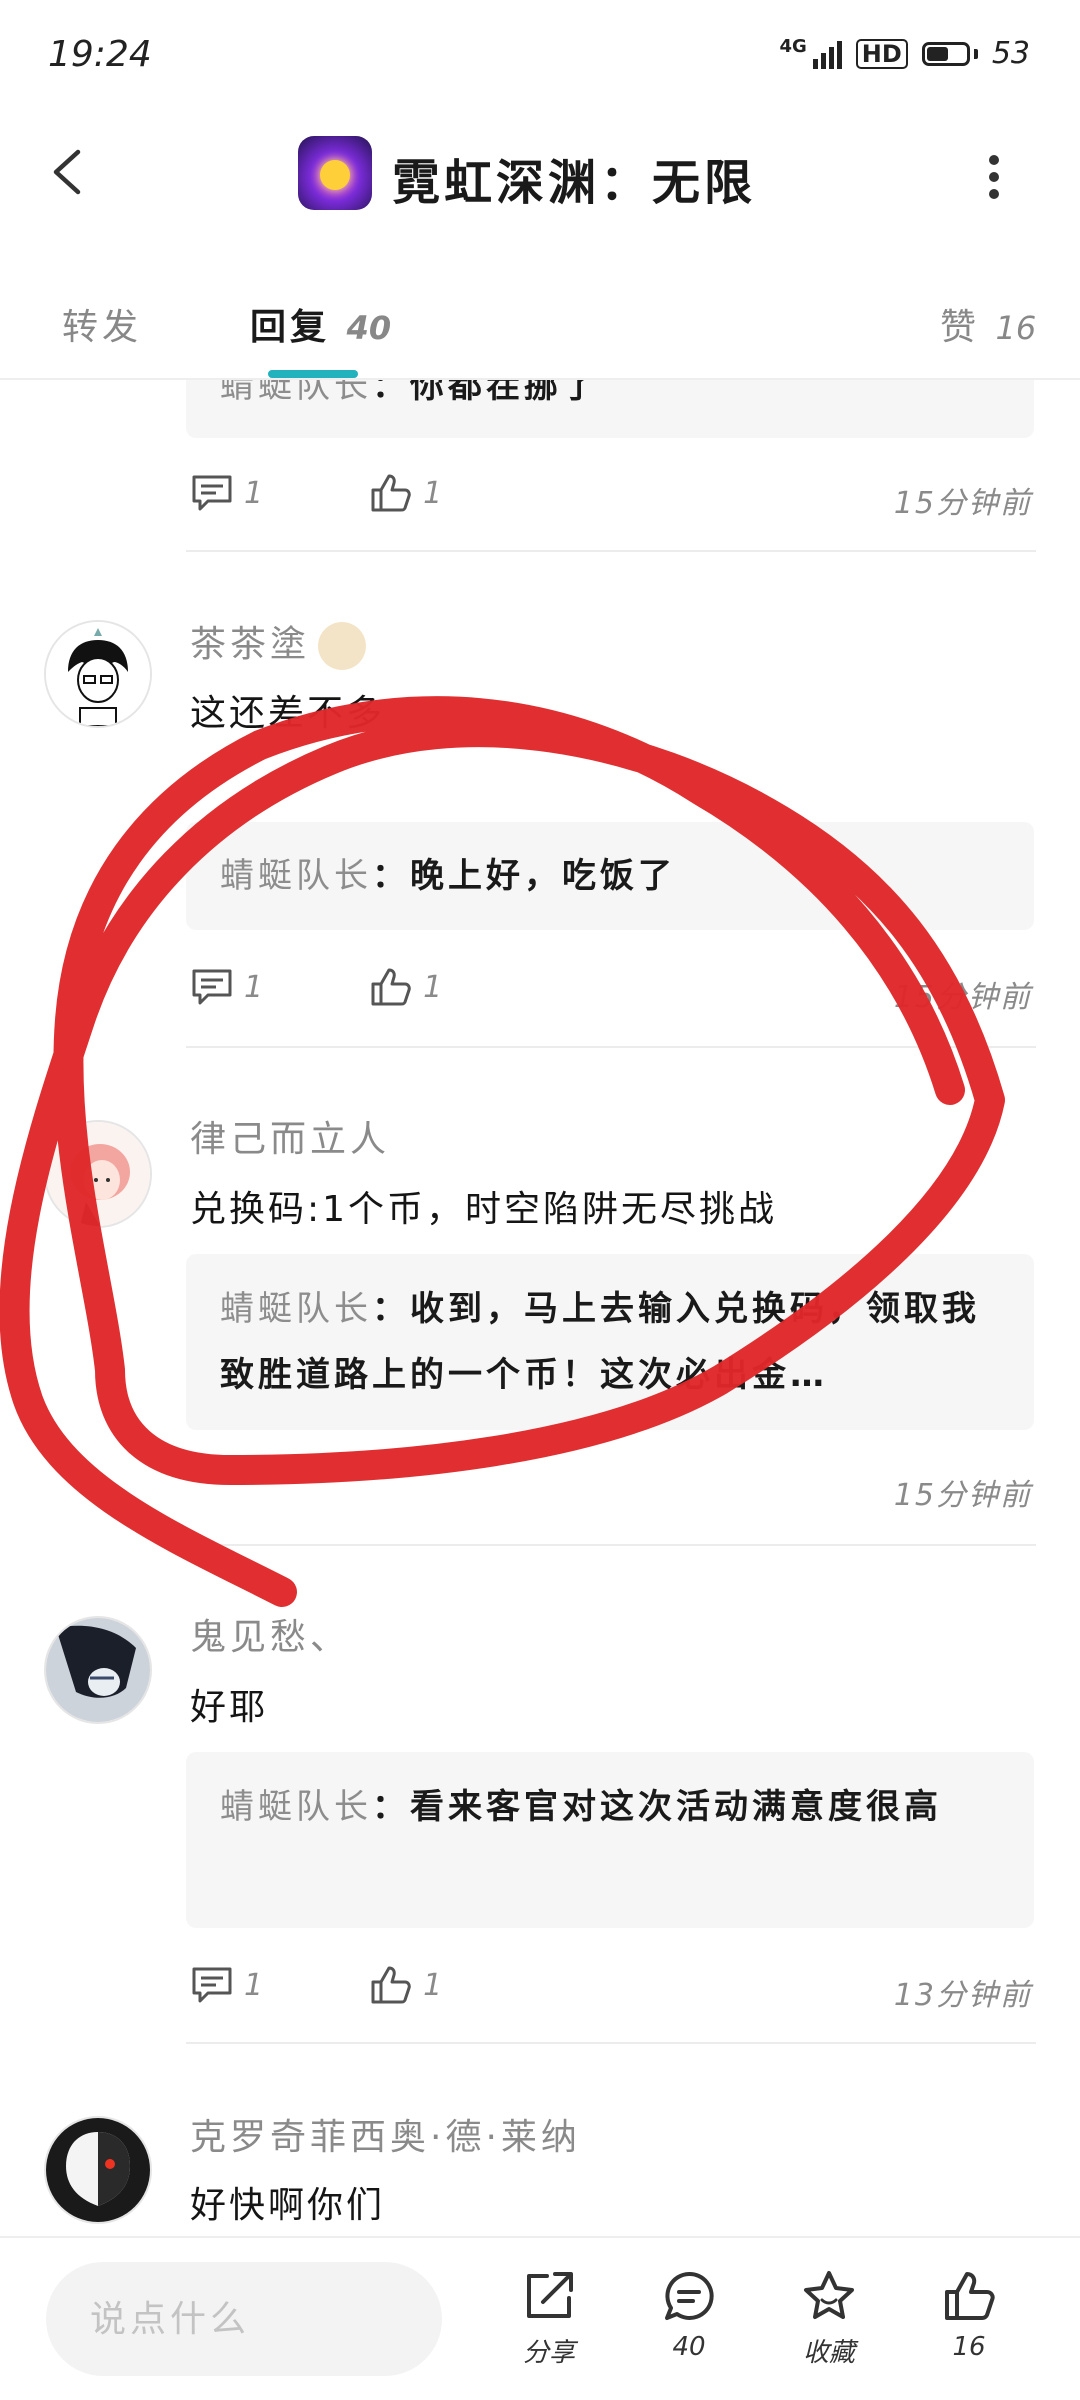  I want to click on tab-repost: 转发, so click(102, 324).